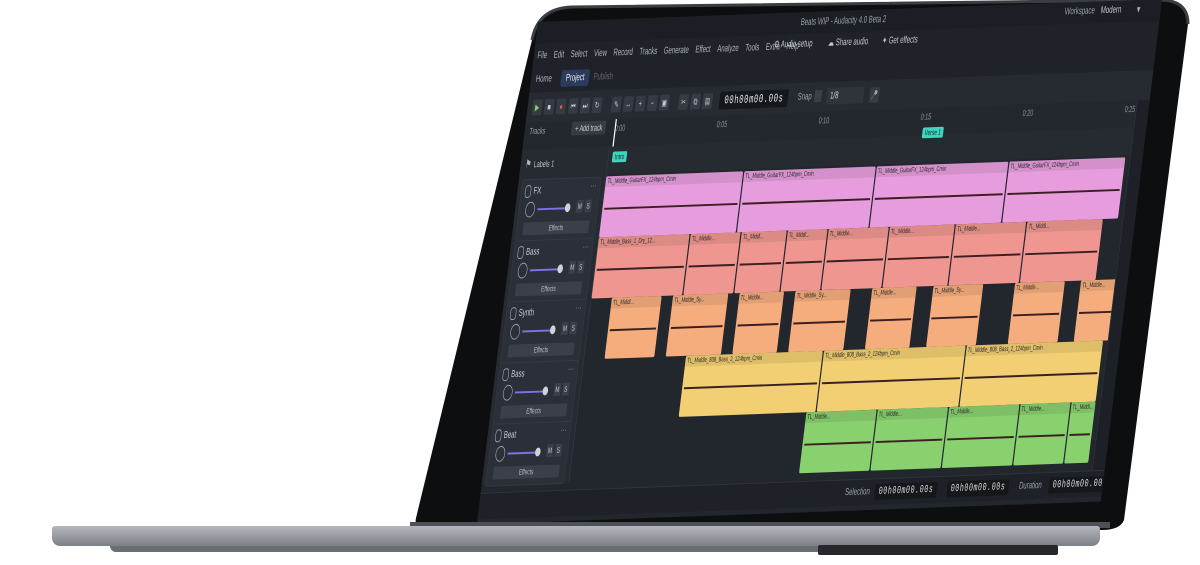 The height and width of the screenshot is (565, 1200). Describe the element at coordinates (703, 49) in the screenshot. I see `menu-item-effect: Effect` at that location.